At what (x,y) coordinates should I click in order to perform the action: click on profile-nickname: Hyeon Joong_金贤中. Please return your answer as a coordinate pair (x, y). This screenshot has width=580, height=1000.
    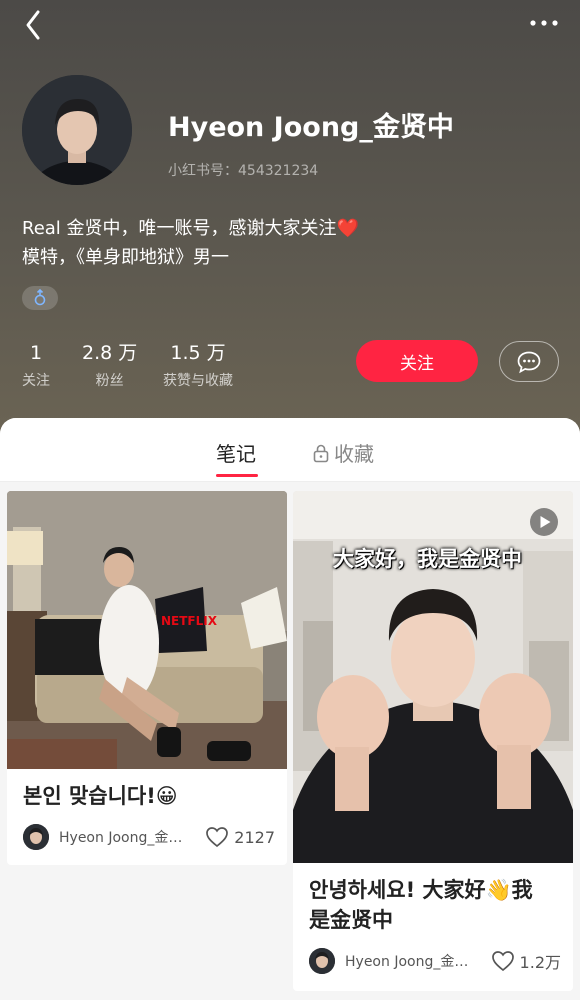
    Looking at the image, I should click on (311, 127).